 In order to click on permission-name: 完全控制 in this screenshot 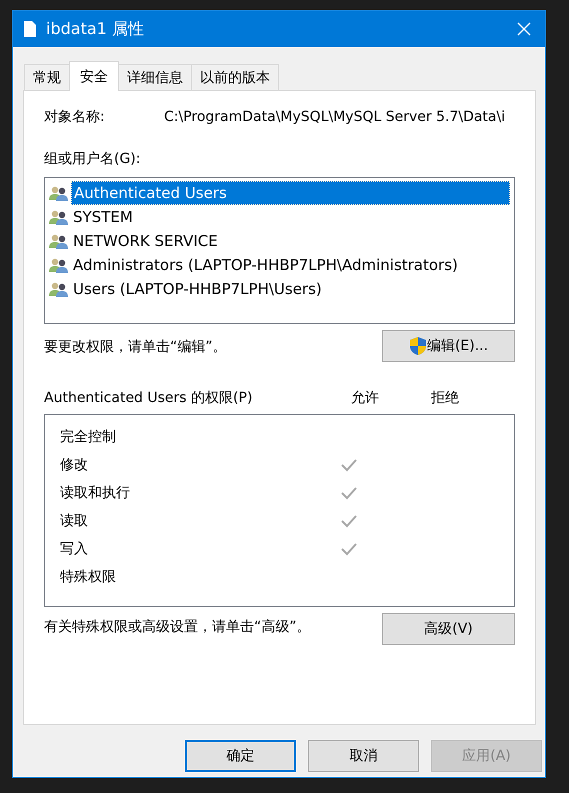, I will do `click(88, 437)`.